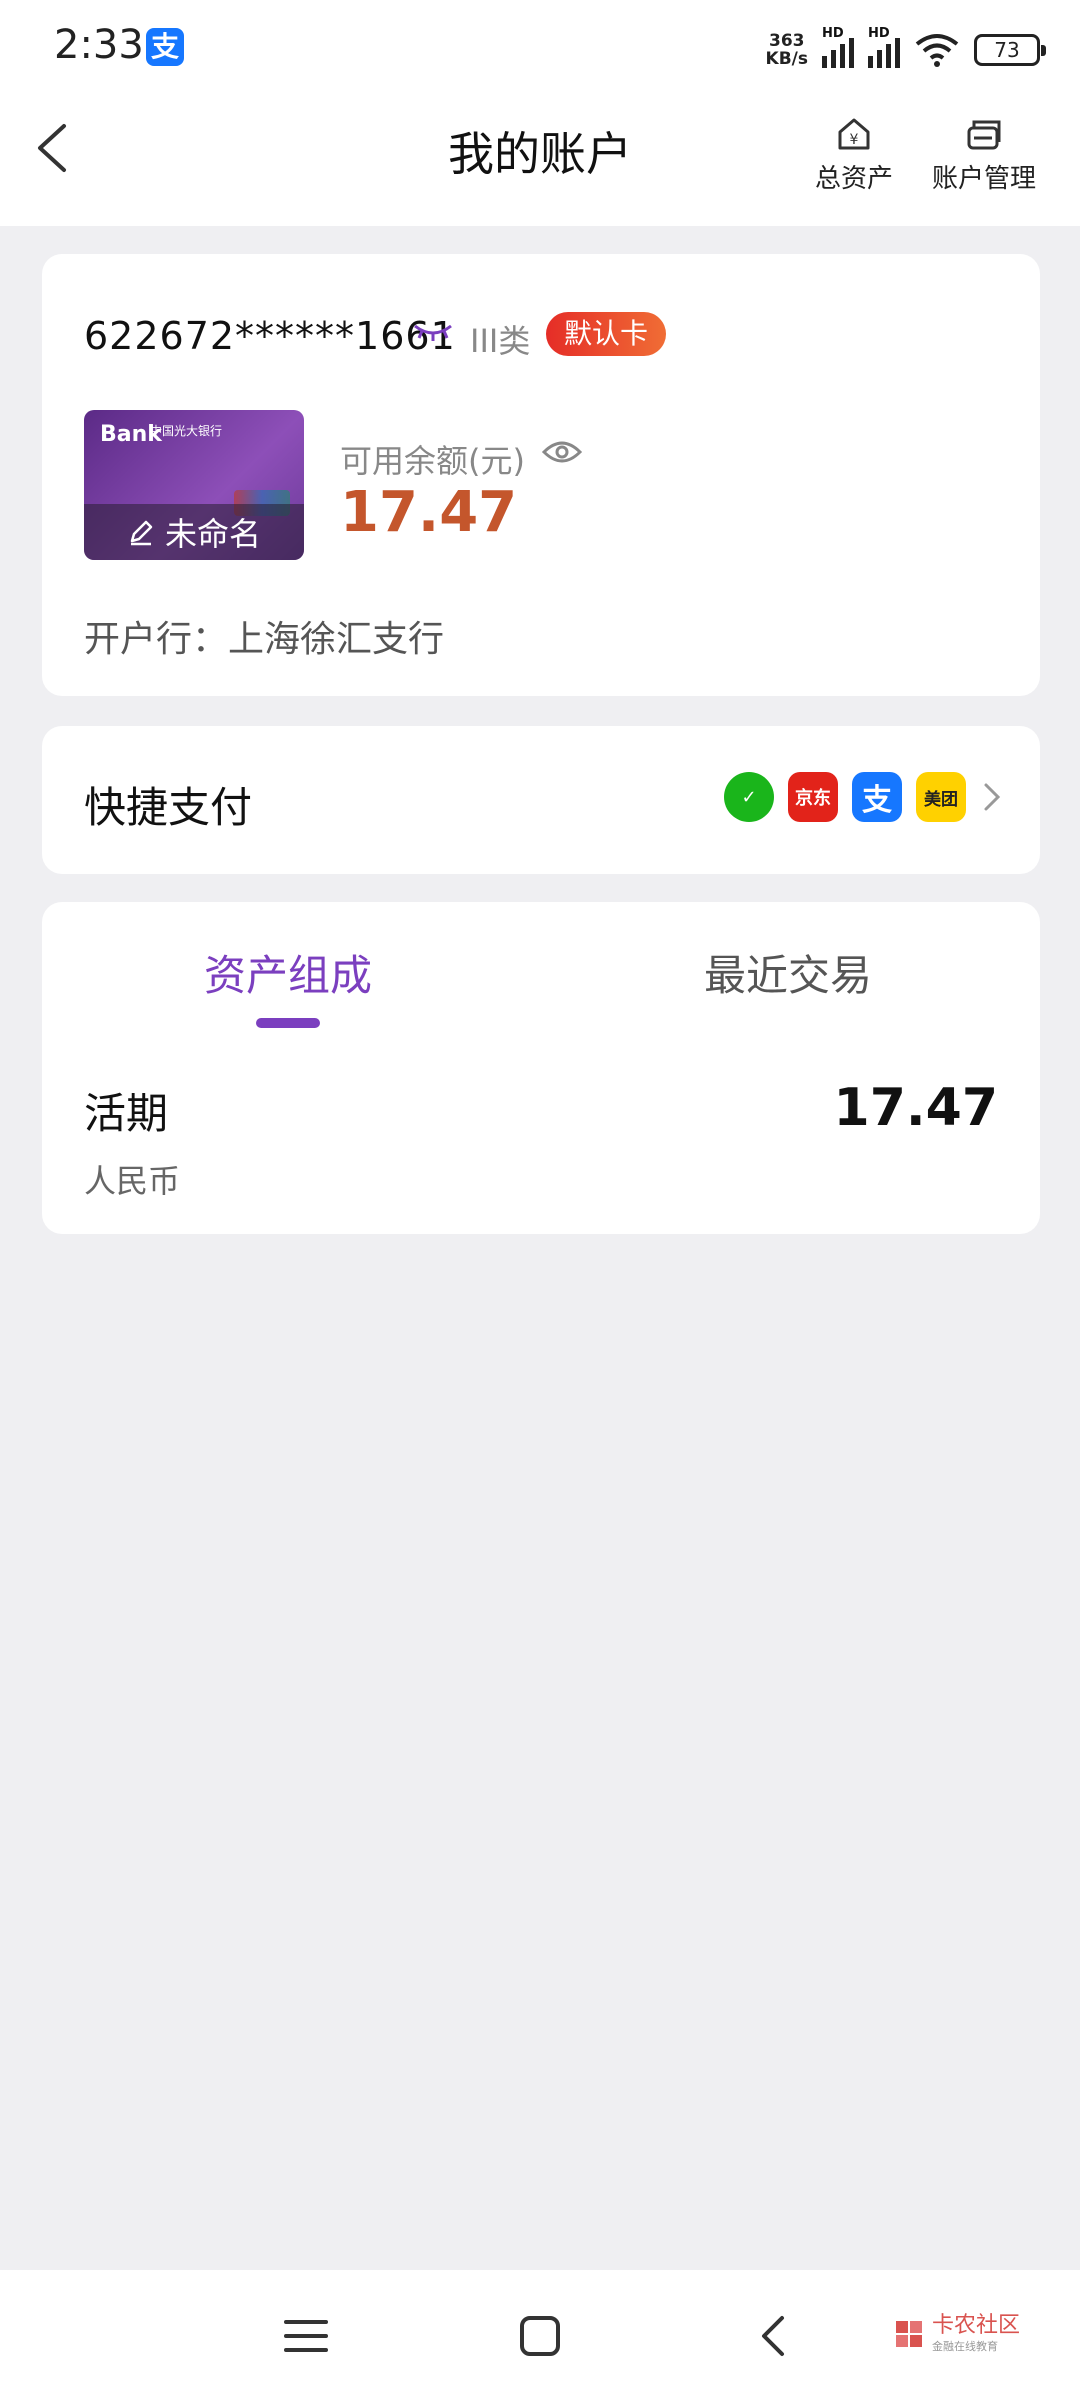 The width and height of the screenshot is (1080, 2400). What do you see at coordinates (606, 334) in the screenshot?
I see `default-card-badge: 默认卡` at bounding box center [606, 334].